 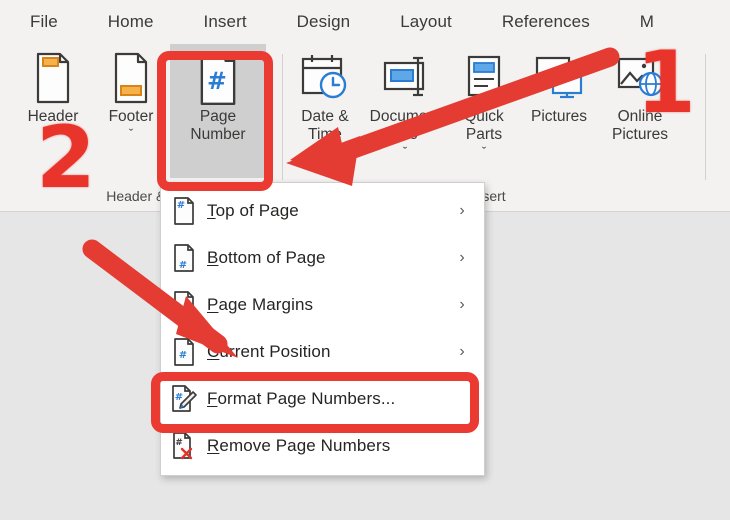 What do you see at coordinates (184, 398) in the screenshot?
I see `format-page-numbers-icon: #` at bounding box center [184, 398].